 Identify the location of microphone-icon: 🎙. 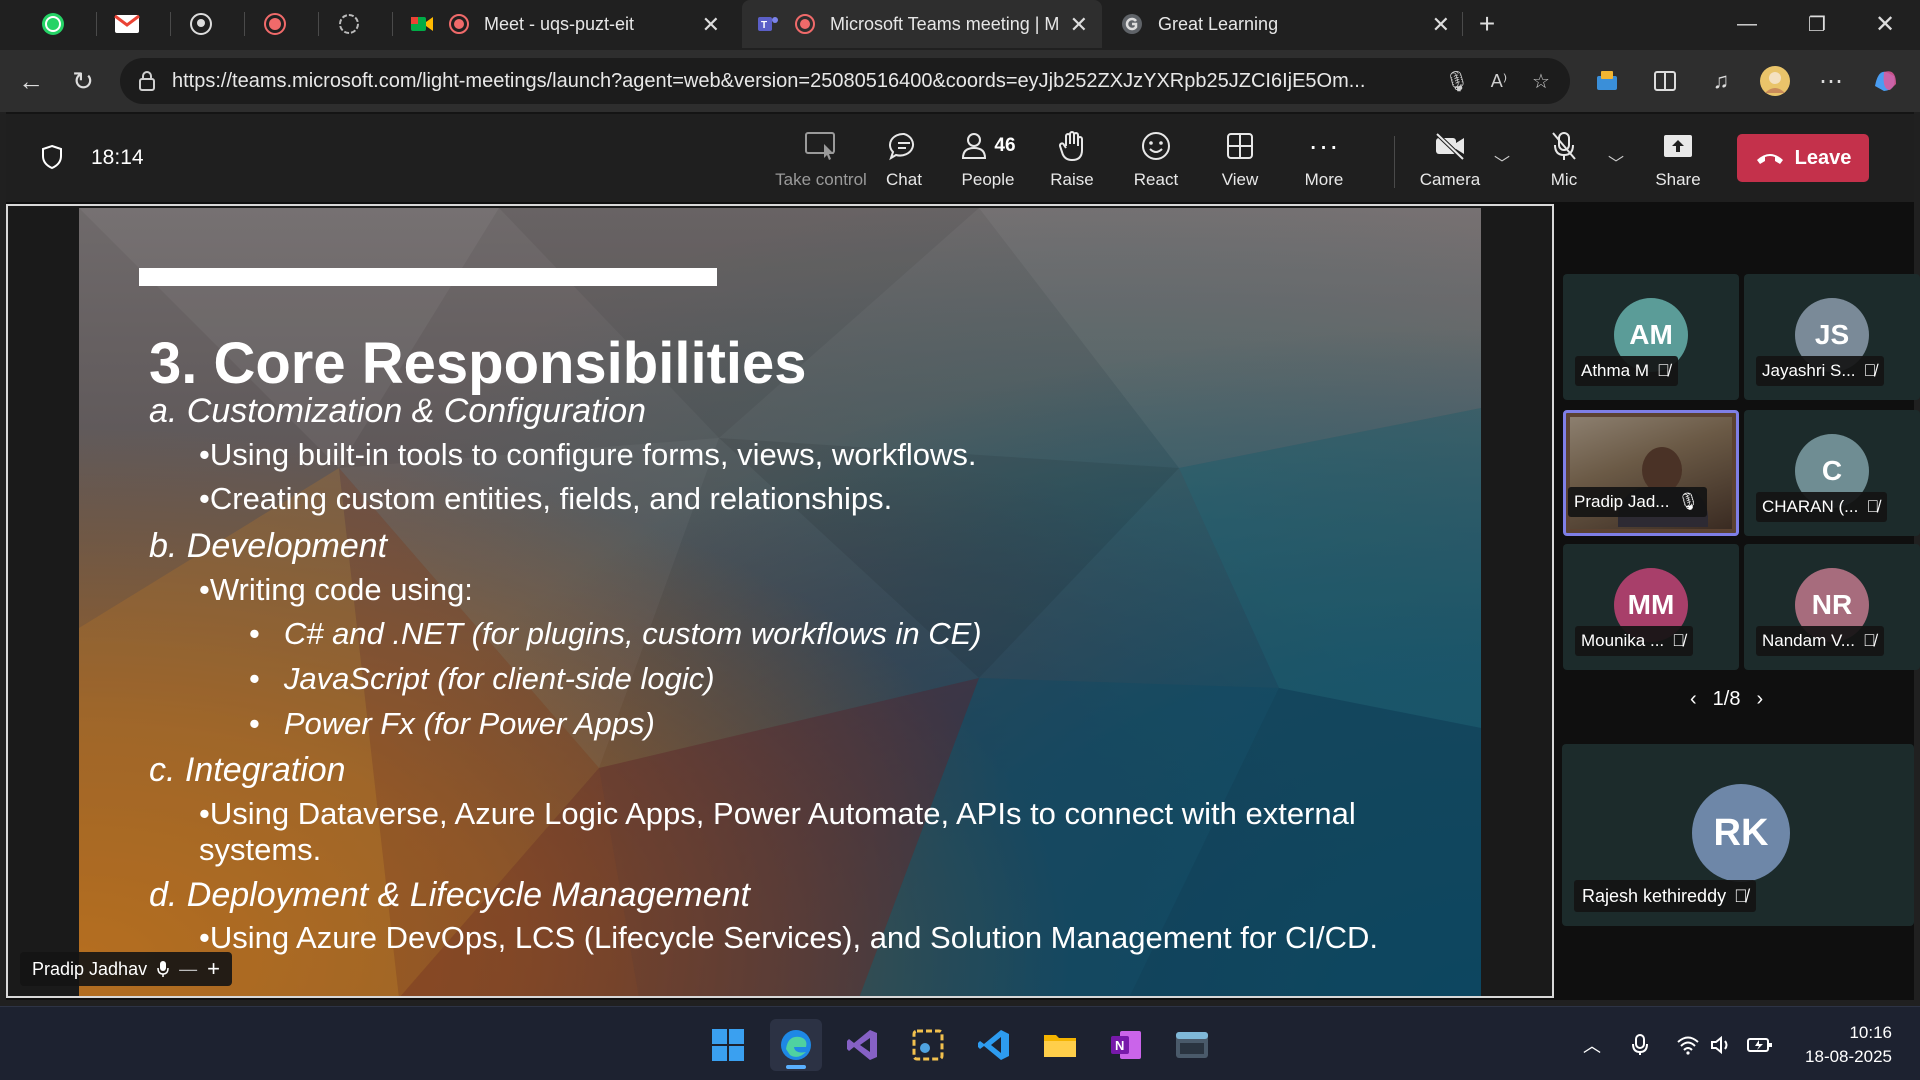
(1457, 81).